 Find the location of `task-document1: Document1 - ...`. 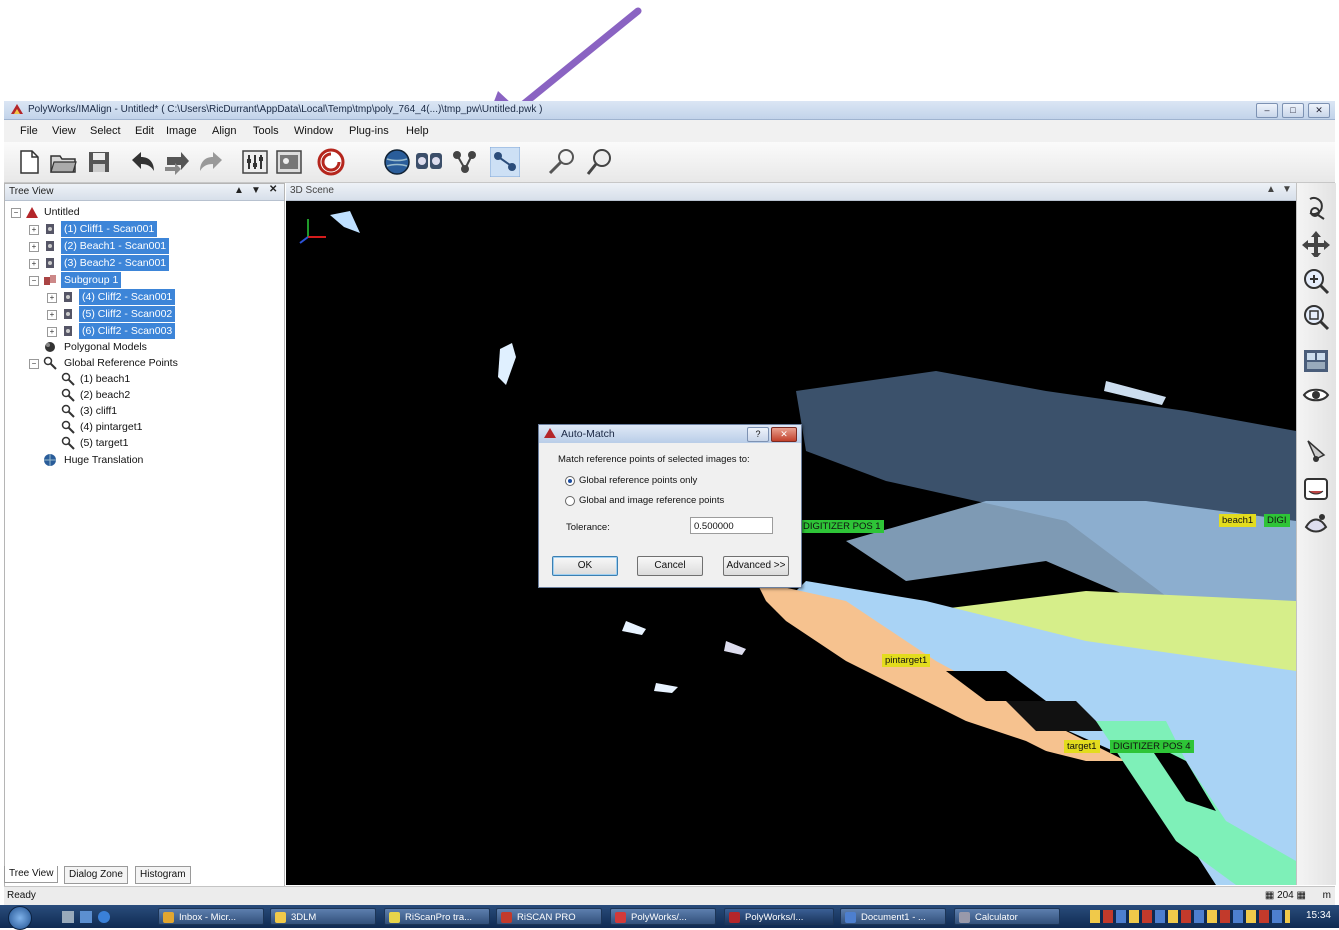

task-document1: Document1 - ... is located at coordinates (893, 916).